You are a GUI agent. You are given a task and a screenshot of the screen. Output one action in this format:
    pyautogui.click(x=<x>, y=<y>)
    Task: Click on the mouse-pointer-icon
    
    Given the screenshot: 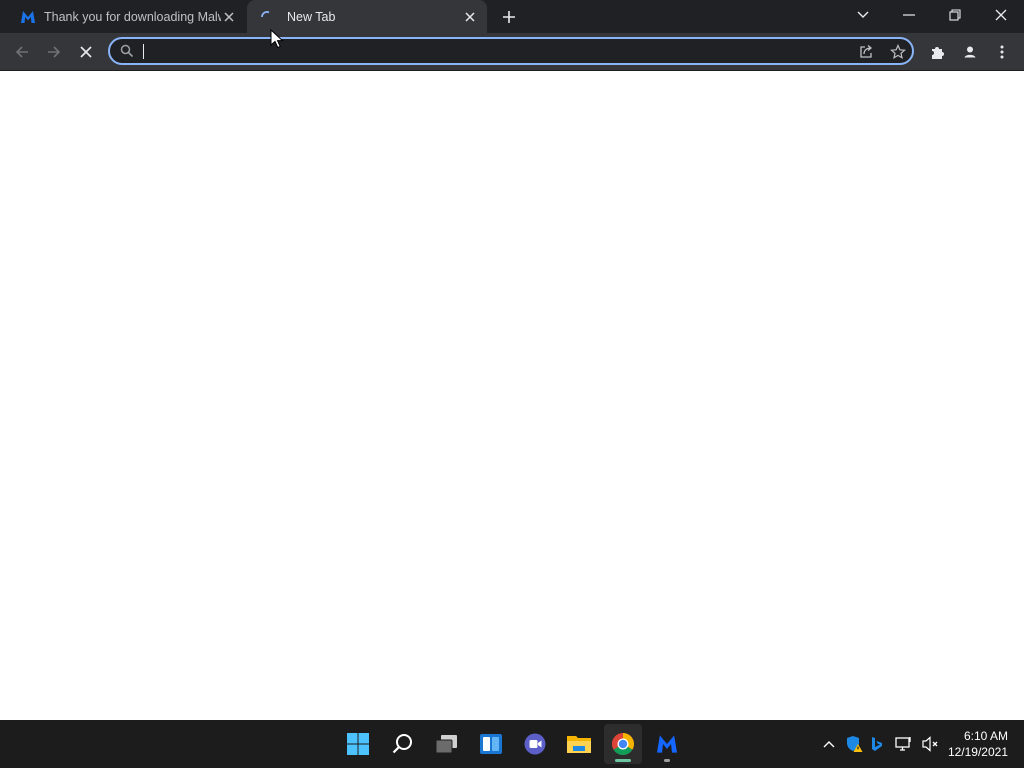 What is the action you would take?
    pyautogui.click(x=277, y=39)
    